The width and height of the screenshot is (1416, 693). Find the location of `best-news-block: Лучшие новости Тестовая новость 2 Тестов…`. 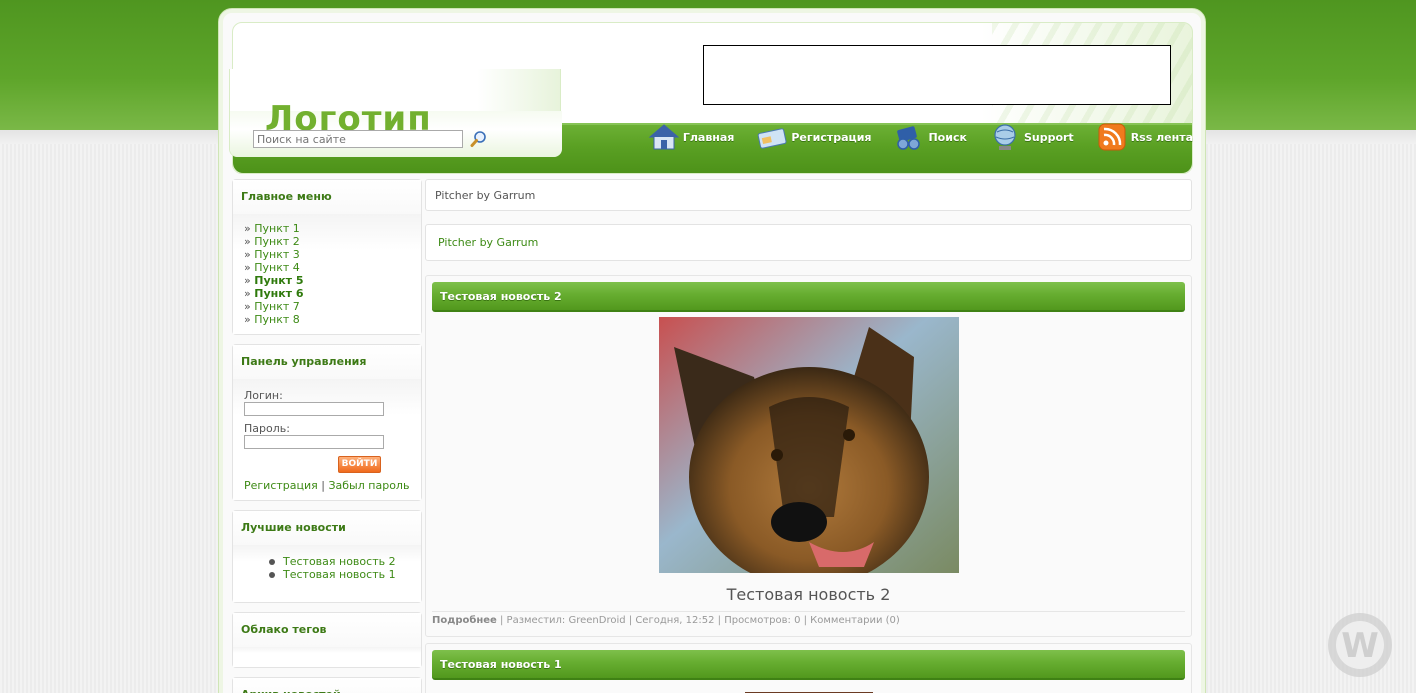

best-news-block: Лучшие новости Тестовая новость 2 Тестов… is located at coordinates (327, 556).